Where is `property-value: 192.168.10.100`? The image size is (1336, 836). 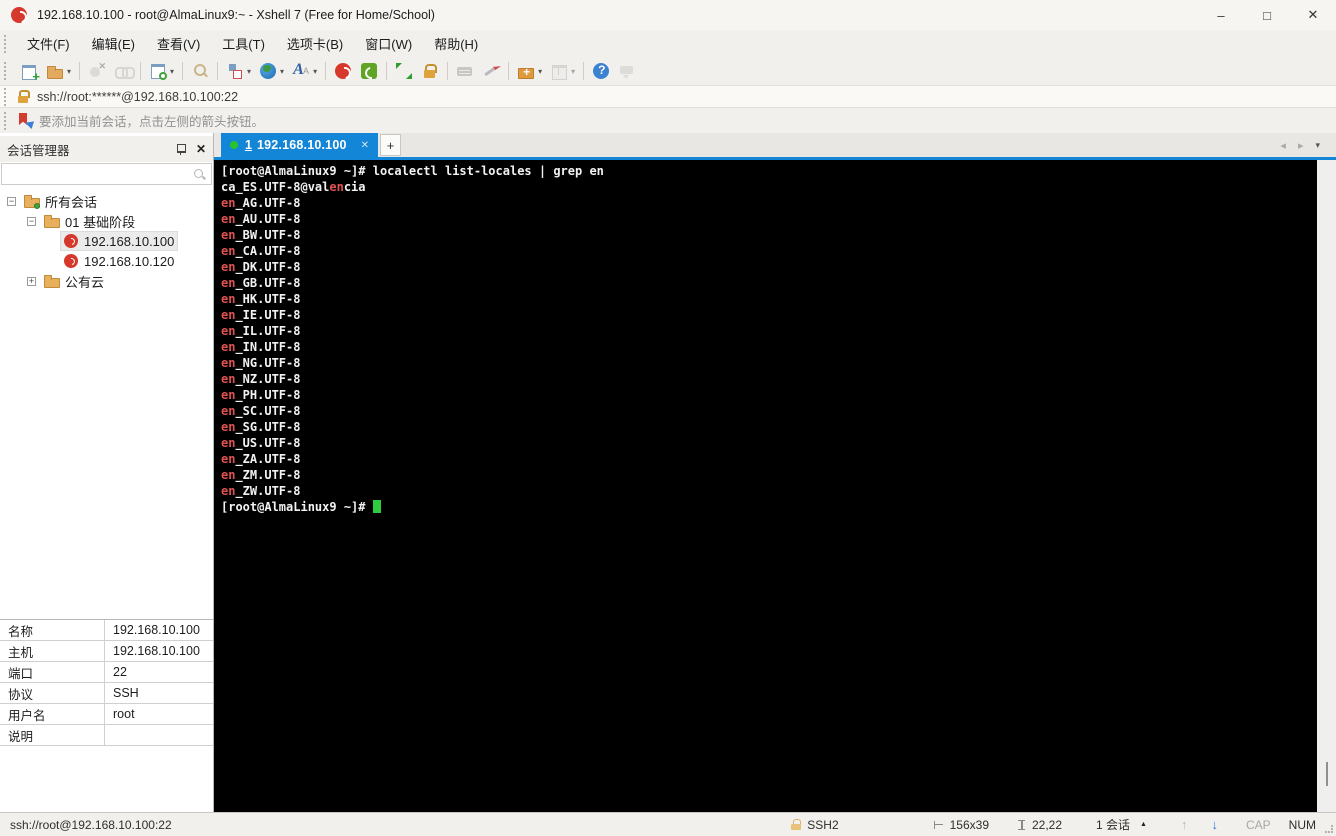 property-value: 192.168.10.100 is located at coordinates (156, 651).